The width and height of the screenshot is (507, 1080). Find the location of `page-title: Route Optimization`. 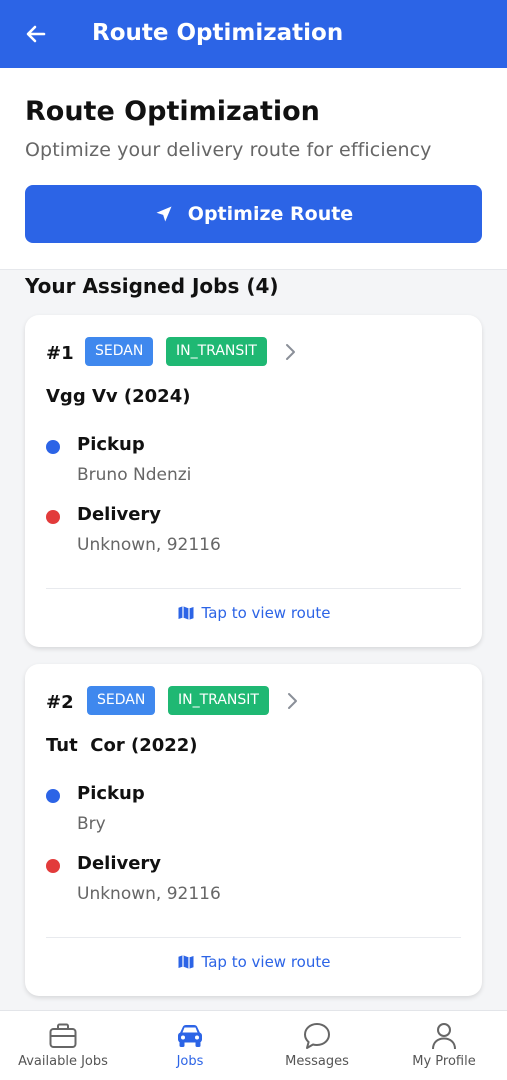

page-title: Route Optimization is located at coordinates (172, 111).